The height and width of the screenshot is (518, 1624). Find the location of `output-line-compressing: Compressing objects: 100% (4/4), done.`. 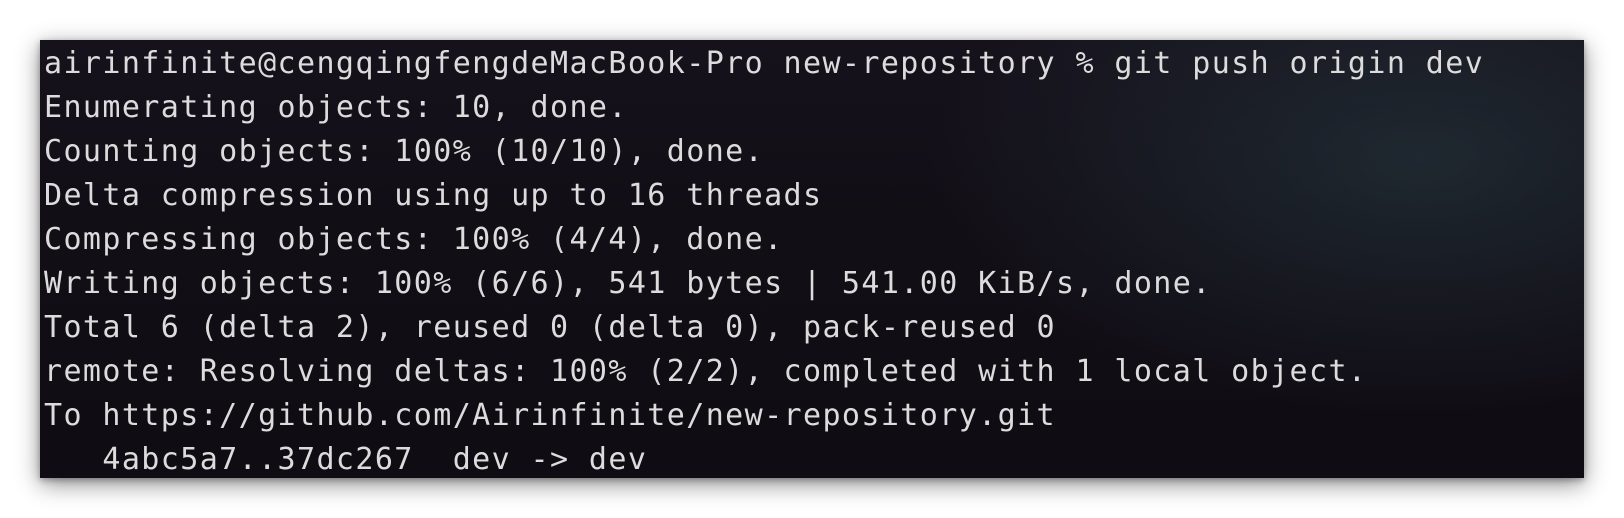

output-line-compressing: Compressing objects: 100% (4/4), done. is located at coordinates (414, 239).